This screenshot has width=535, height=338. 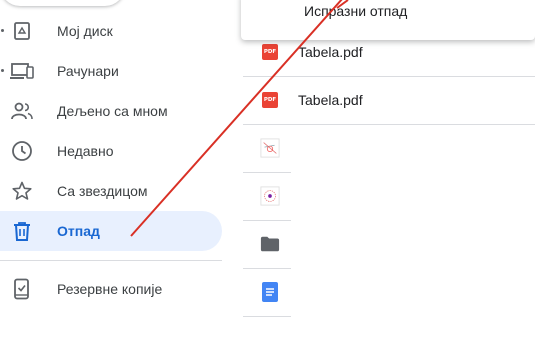 I want to click on sidebar-divider, so click(x=111, y=260).